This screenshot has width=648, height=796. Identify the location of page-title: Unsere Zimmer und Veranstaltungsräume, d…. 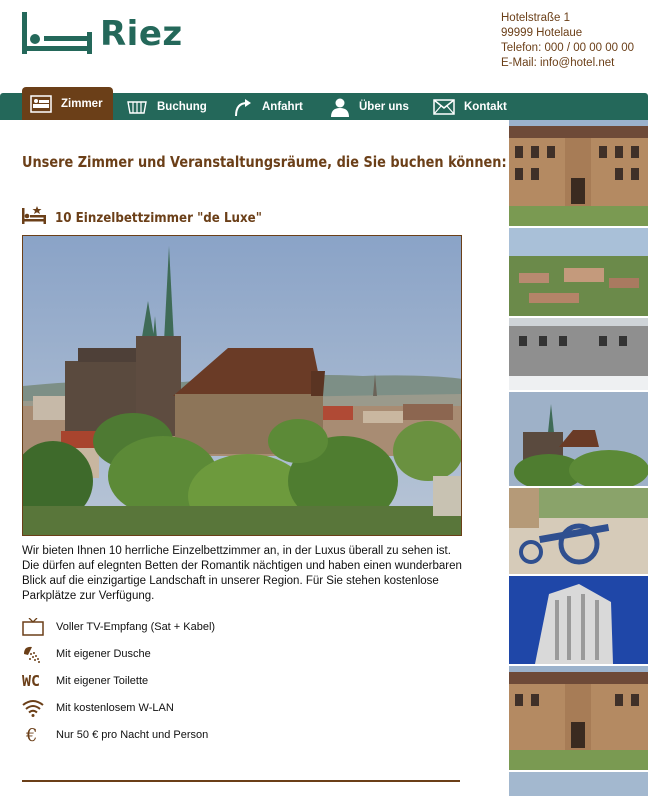
(264, 162).